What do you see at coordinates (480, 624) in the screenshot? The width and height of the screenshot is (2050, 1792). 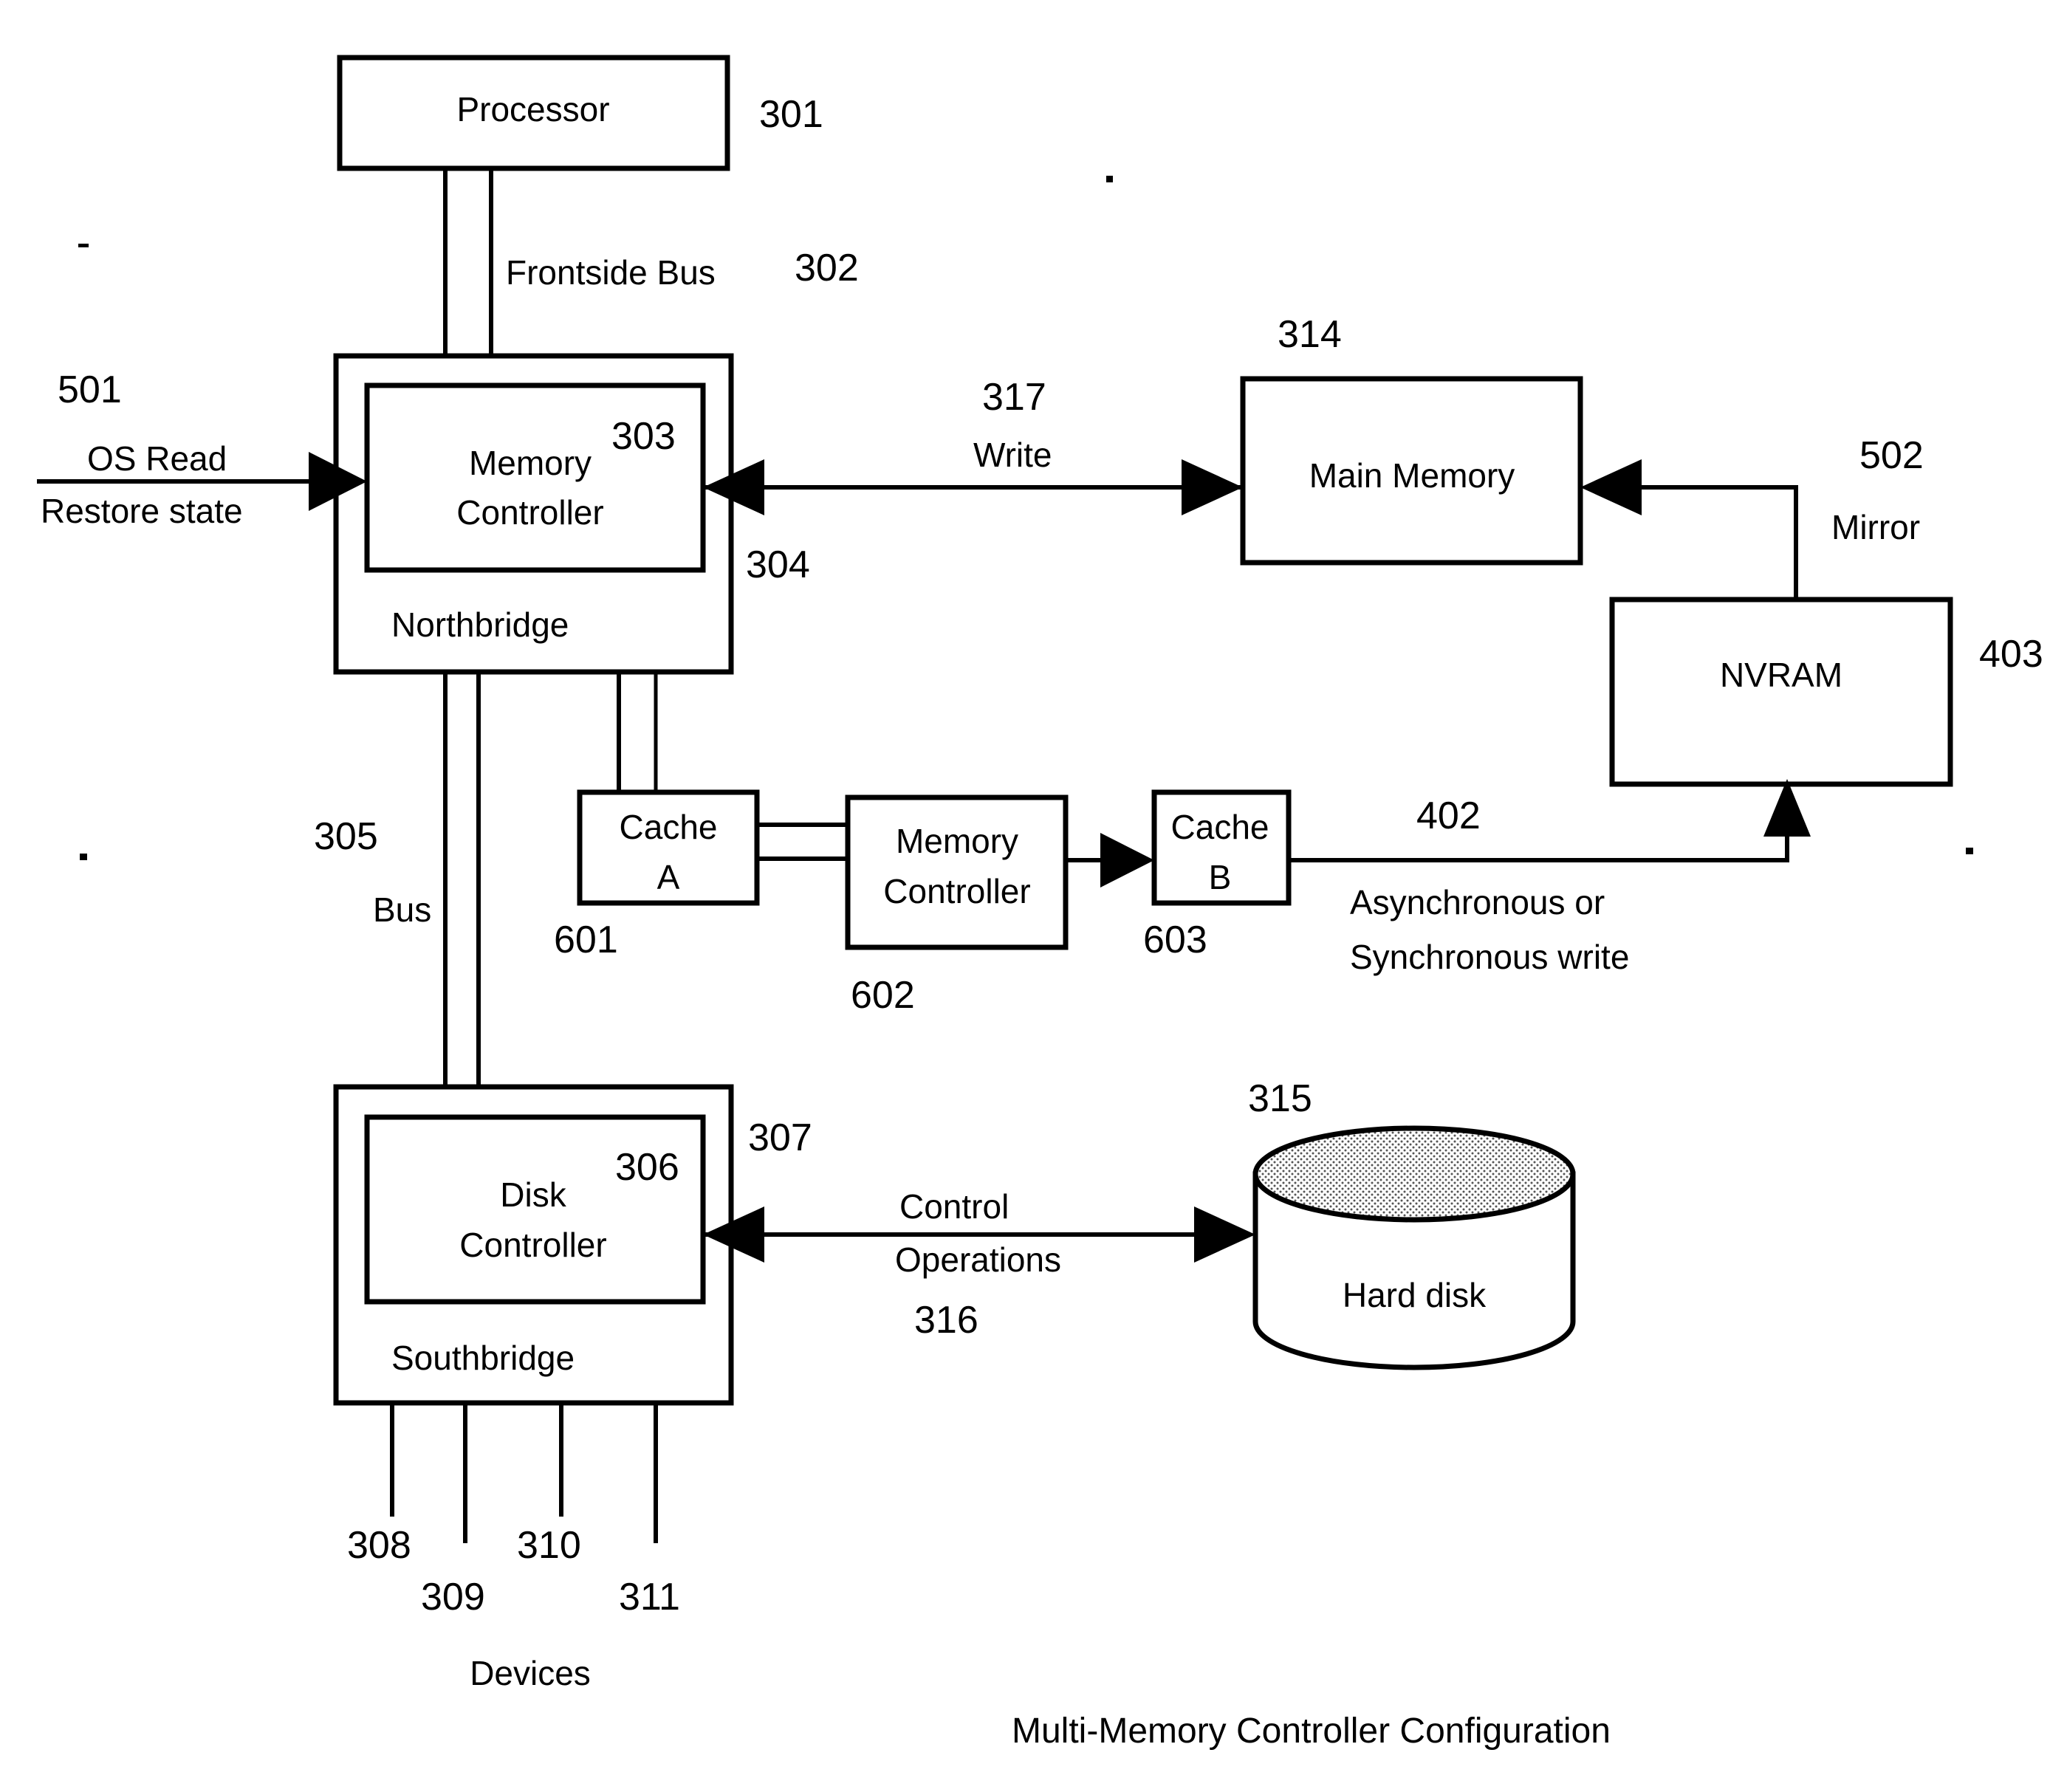 I see `northbridge-label: Northbridge` at bounding box center [480, 624].